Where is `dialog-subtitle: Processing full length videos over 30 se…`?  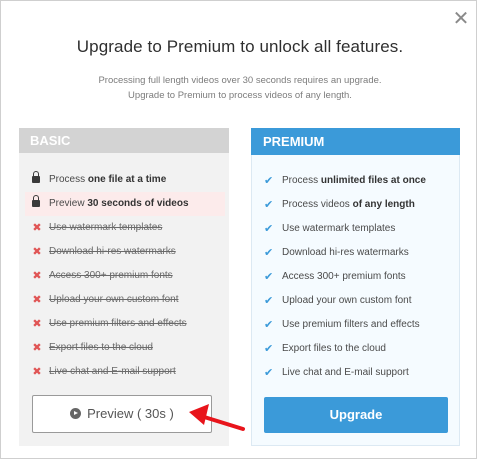
dialog-subtitle: Processing full length videos over 30 se… is located at coordinates (239, 88).